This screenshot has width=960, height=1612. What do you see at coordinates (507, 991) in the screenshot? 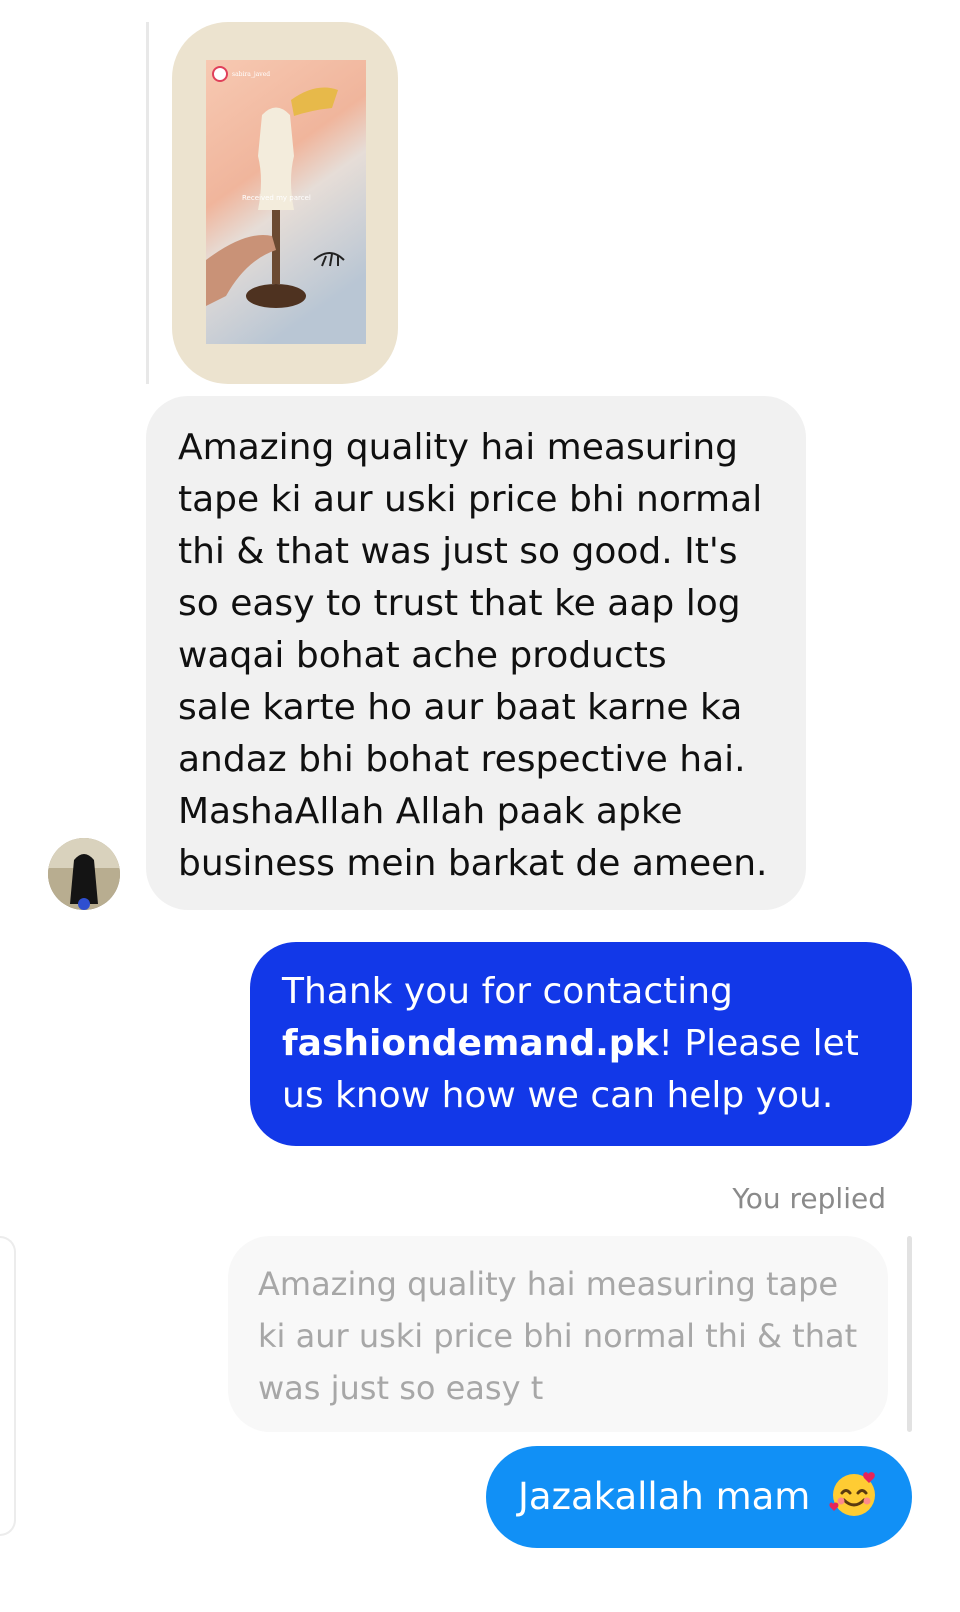
I see `greeting-prefix: Thank you for contacting` at bounding box center [507, 991].